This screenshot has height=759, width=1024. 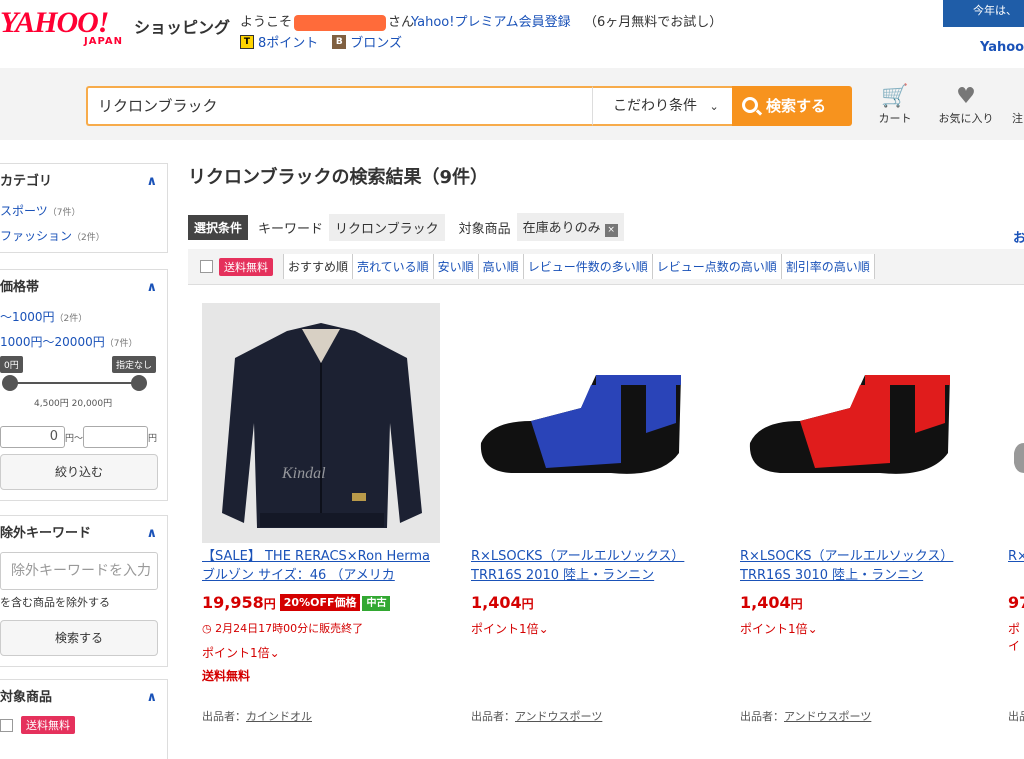 I want to click on price-range-item: ～1000円（2件）, so click(x=83, y=318).